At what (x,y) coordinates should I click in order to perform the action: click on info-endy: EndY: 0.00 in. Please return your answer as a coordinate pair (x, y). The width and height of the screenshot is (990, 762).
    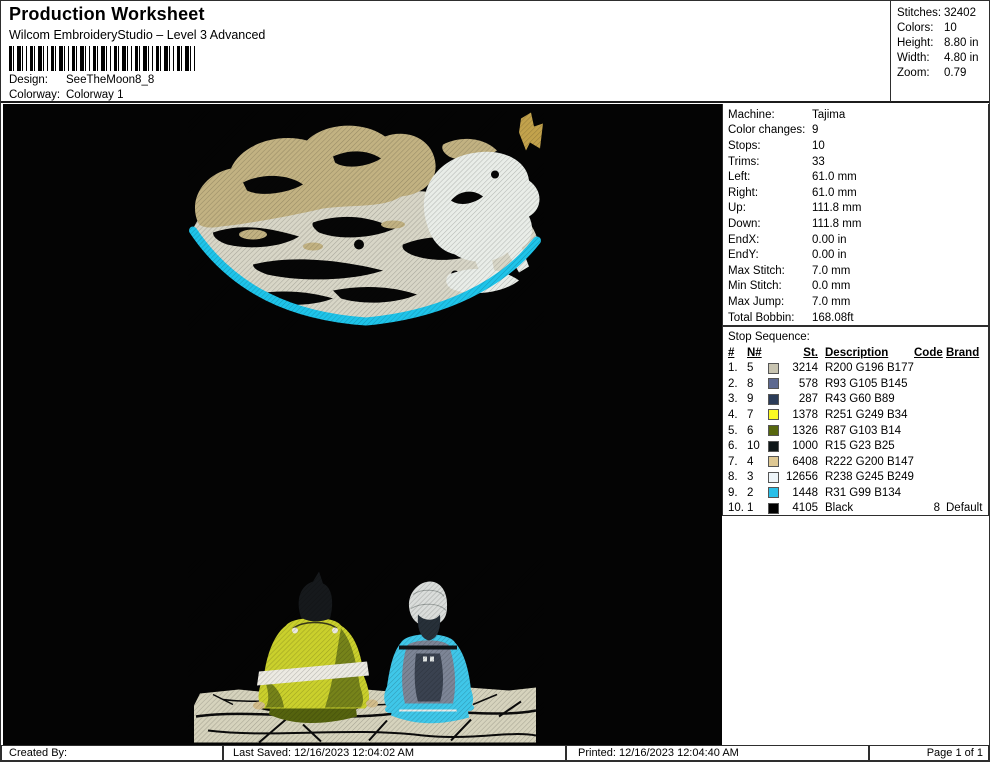
    Looking at the image, I should click on (787, 255).